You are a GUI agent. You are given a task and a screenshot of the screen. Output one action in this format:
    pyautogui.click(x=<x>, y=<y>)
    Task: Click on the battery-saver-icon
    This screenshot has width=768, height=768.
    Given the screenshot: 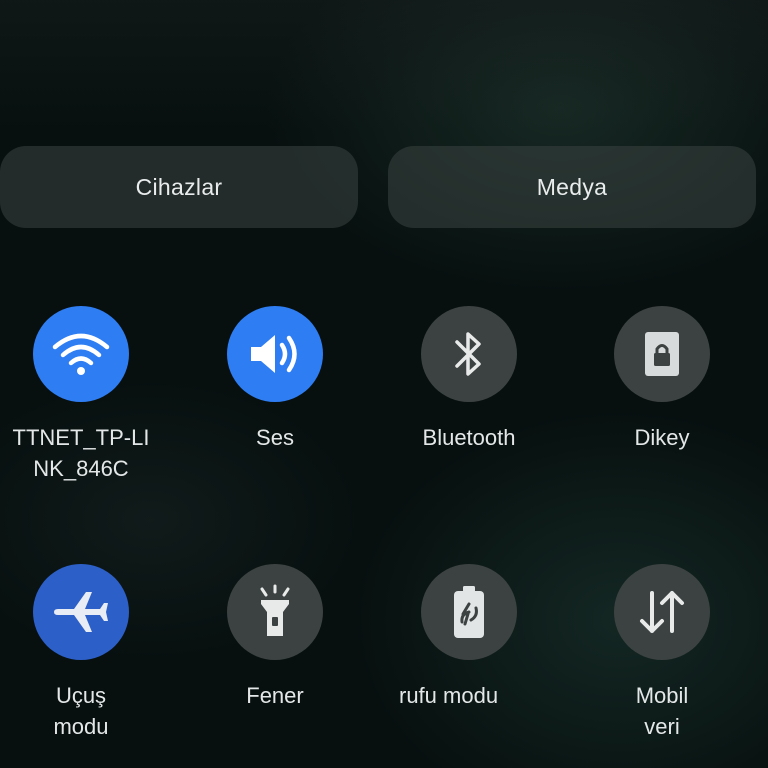 What is the action you would take?
    pyautogui.click(x=469, y=612)
    